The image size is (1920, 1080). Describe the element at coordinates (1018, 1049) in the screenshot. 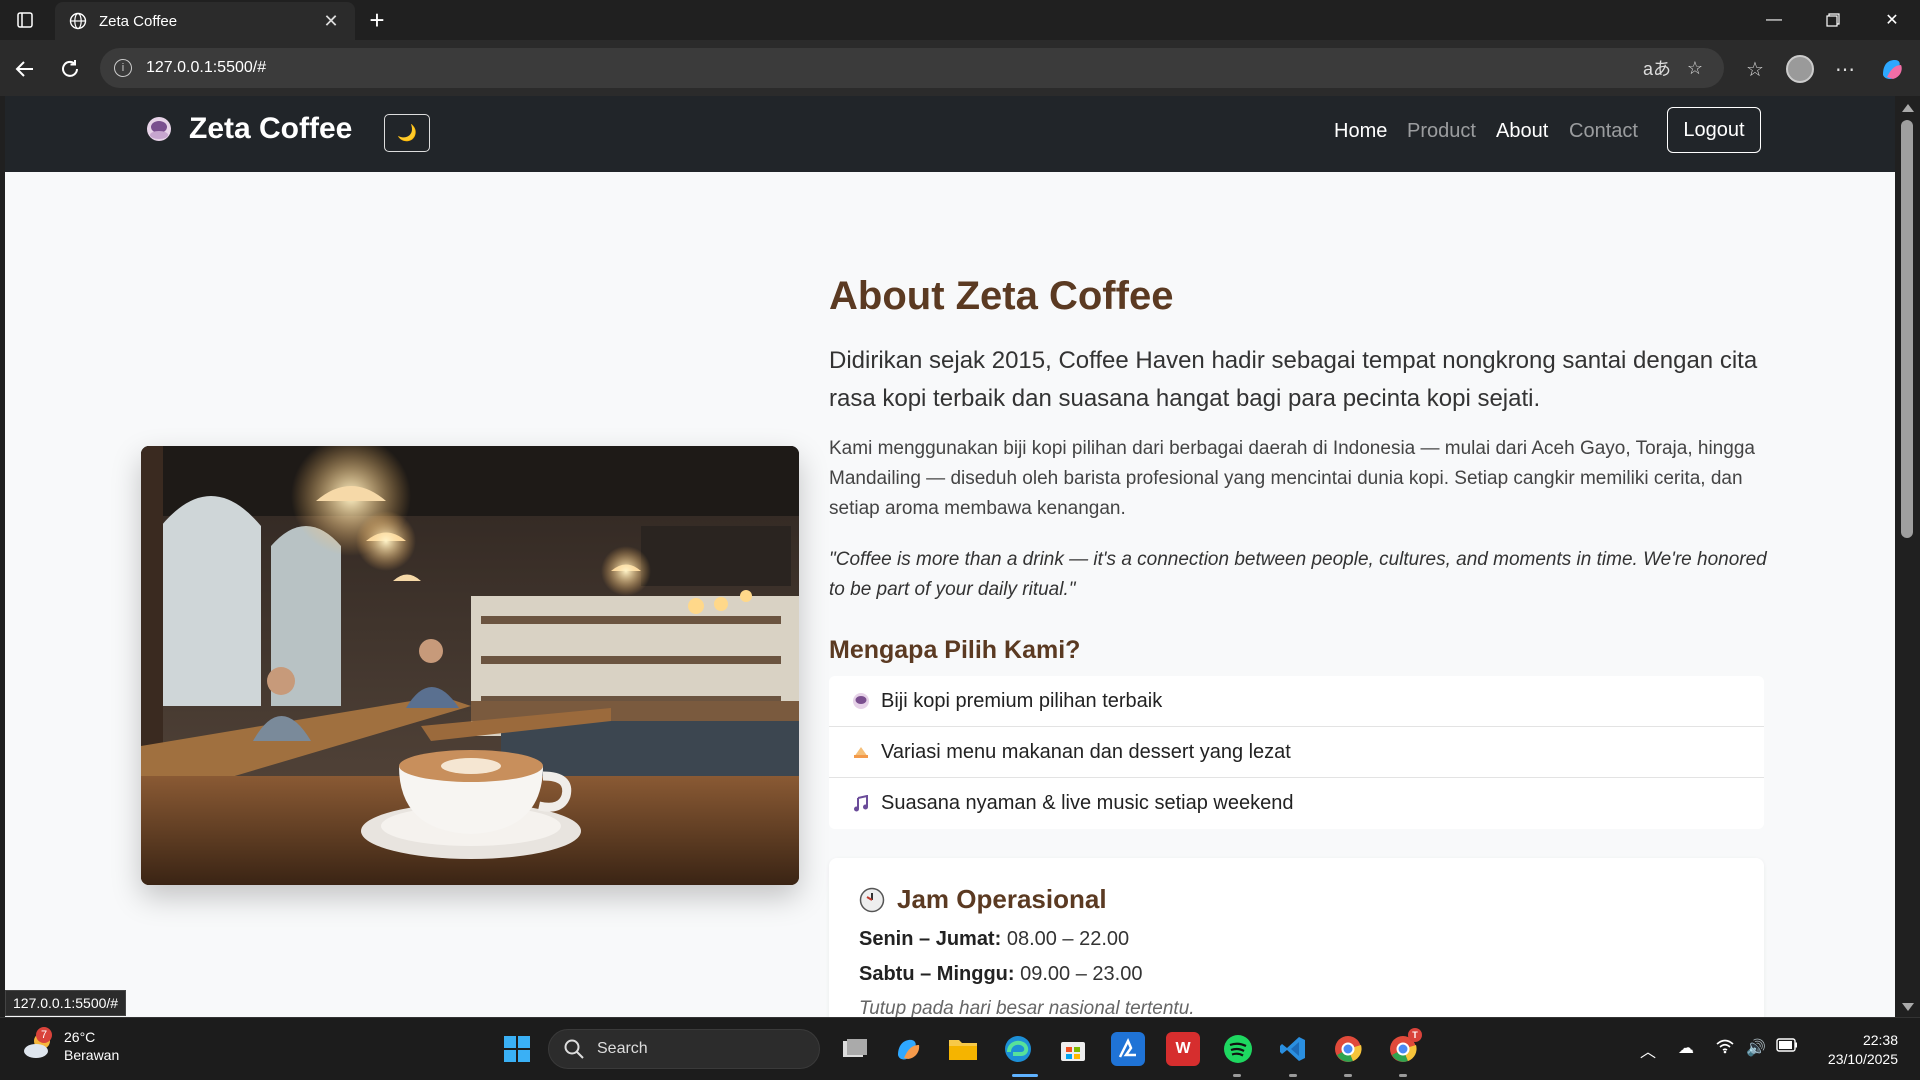

I see `edge-browser-icon` at that location.